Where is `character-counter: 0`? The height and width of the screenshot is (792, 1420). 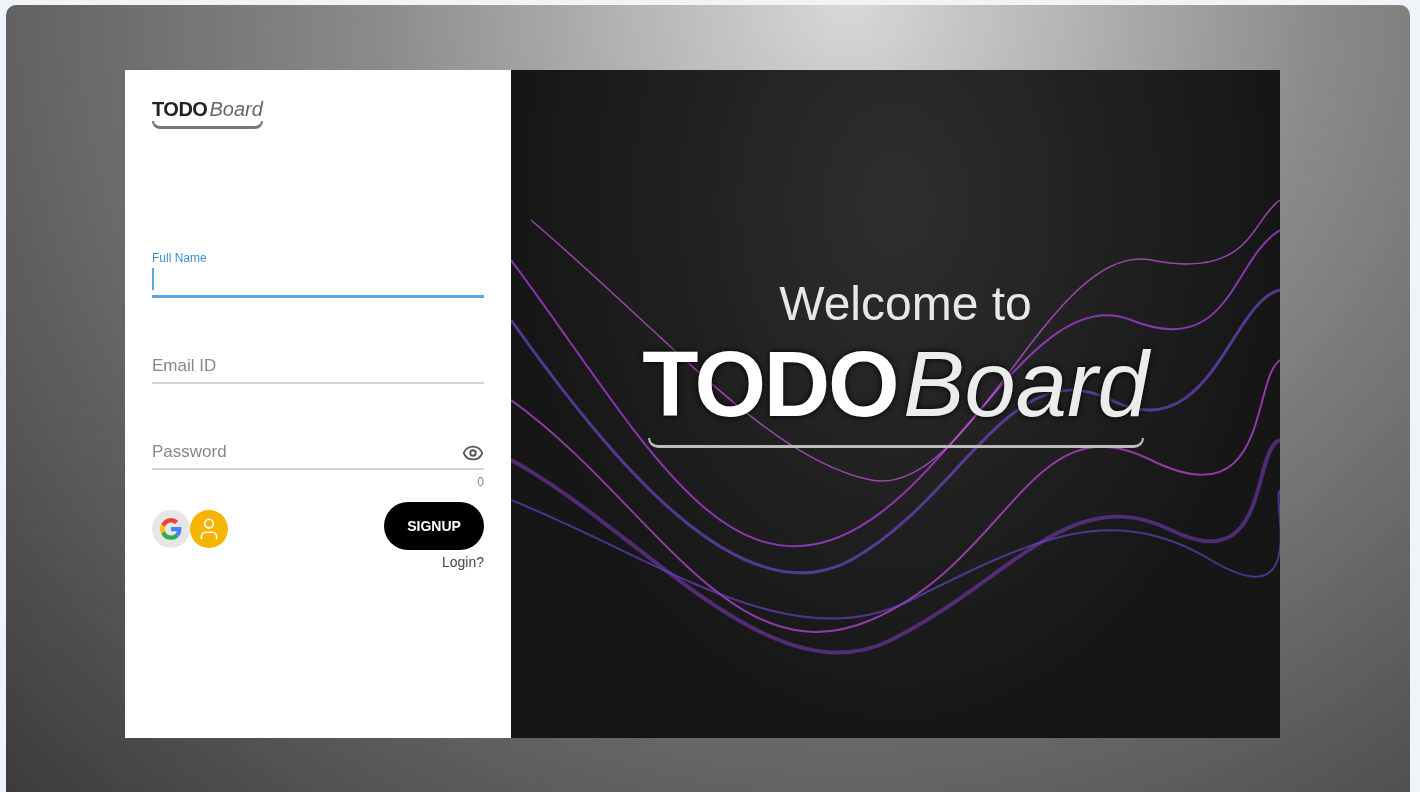
character-counter: 0 is located at coordinates (480, 482).